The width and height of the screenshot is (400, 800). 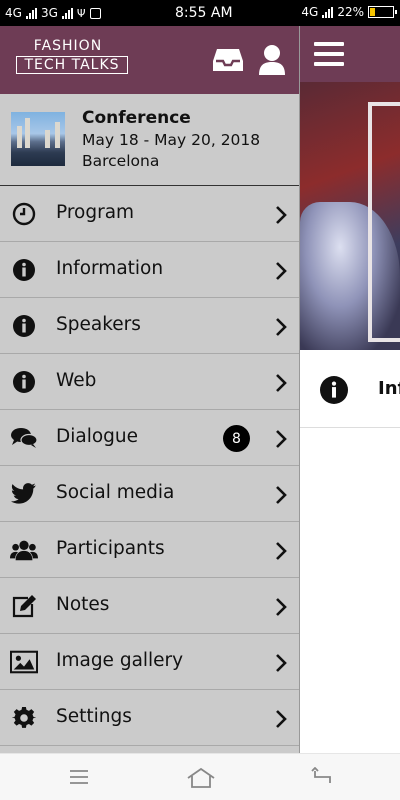 I want to click on menu-item-label: Web, so click(x=76, y=380).